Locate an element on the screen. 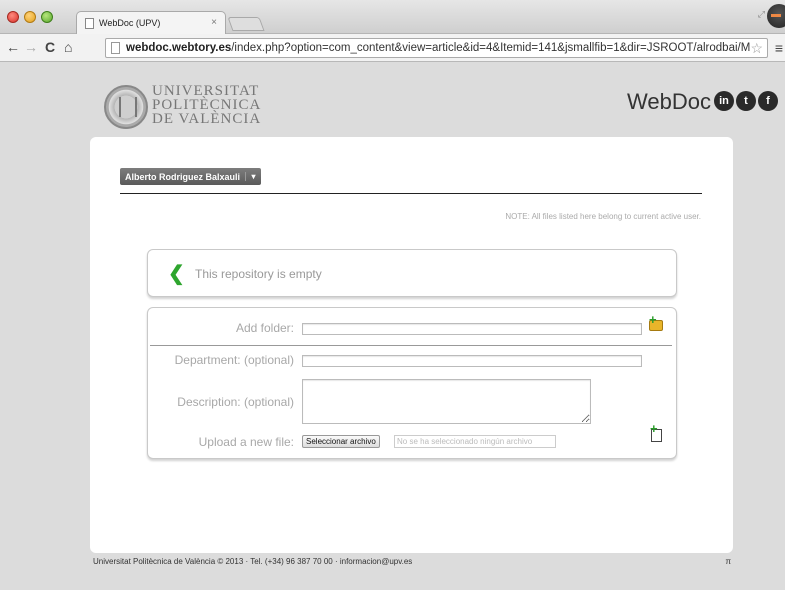 Image resolution: width=785 pixels, height=590 pixels. linkedin-icon: in is located at coordinates (724, 101).